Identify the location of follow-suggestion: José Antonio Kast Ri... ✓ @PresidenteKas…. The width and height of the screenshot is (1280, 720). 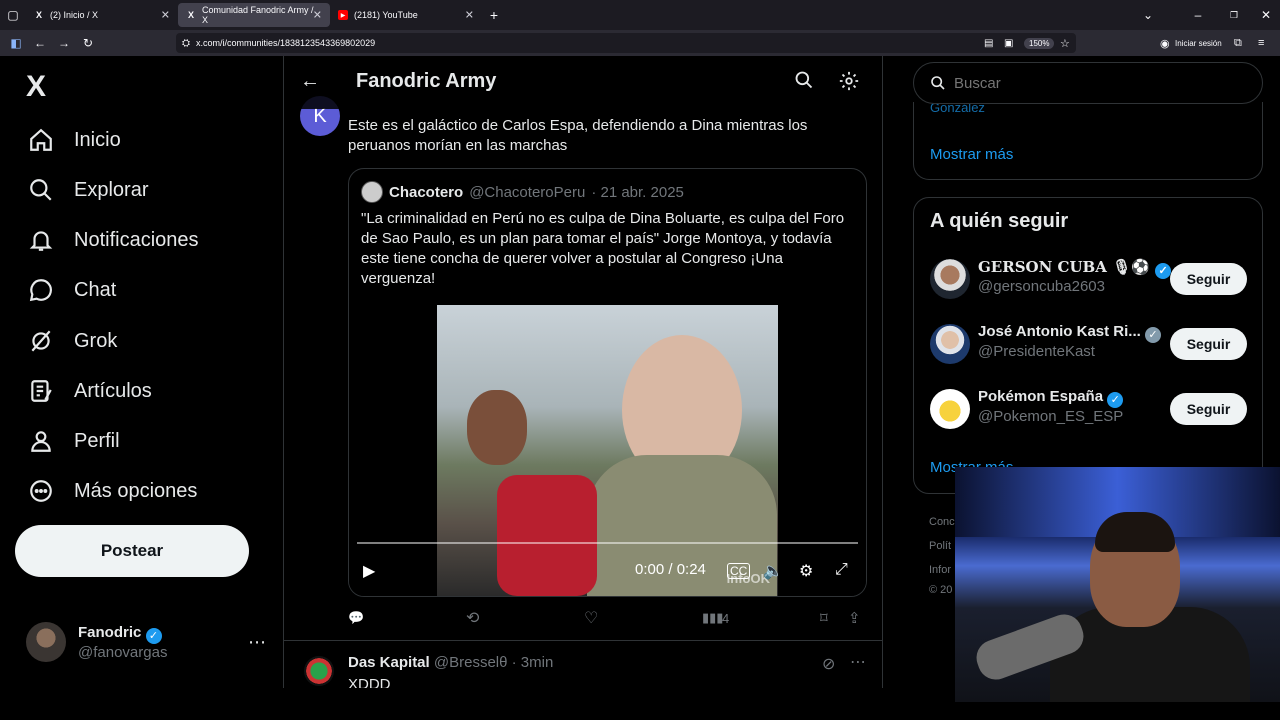
(1090, 344).